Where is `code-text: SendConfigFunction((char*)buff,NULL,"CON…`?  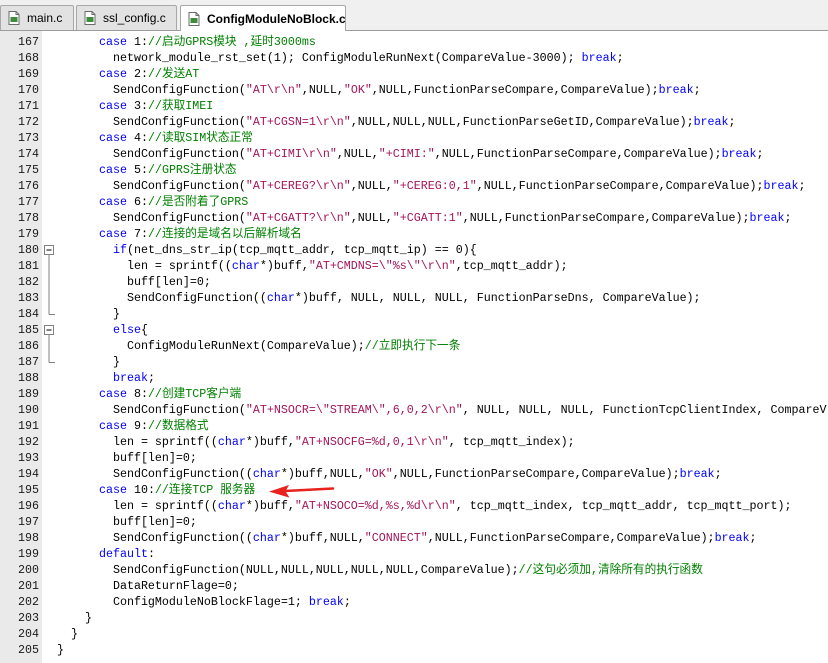
code-text: SendConfigFunction((char*)buff,NULL,"CON… is located at coordinates (407, 538).